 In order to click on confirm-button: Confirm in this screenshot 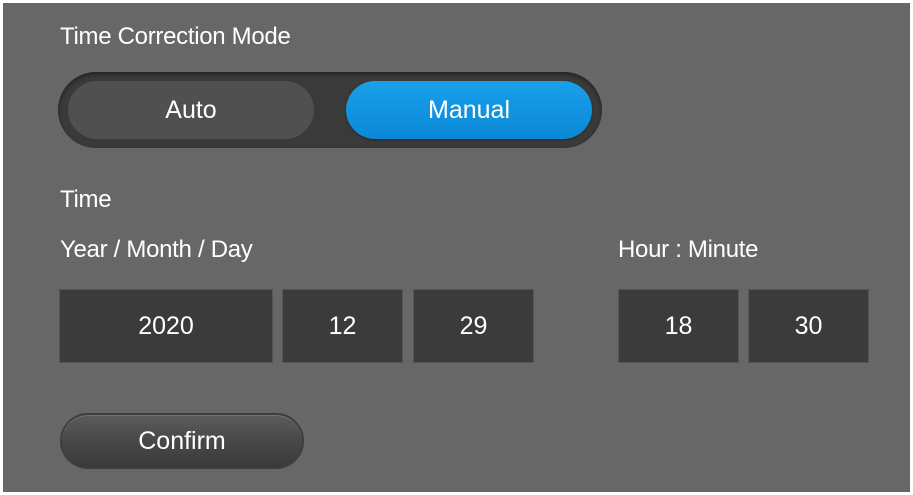, I will do `click(182, 441)`.